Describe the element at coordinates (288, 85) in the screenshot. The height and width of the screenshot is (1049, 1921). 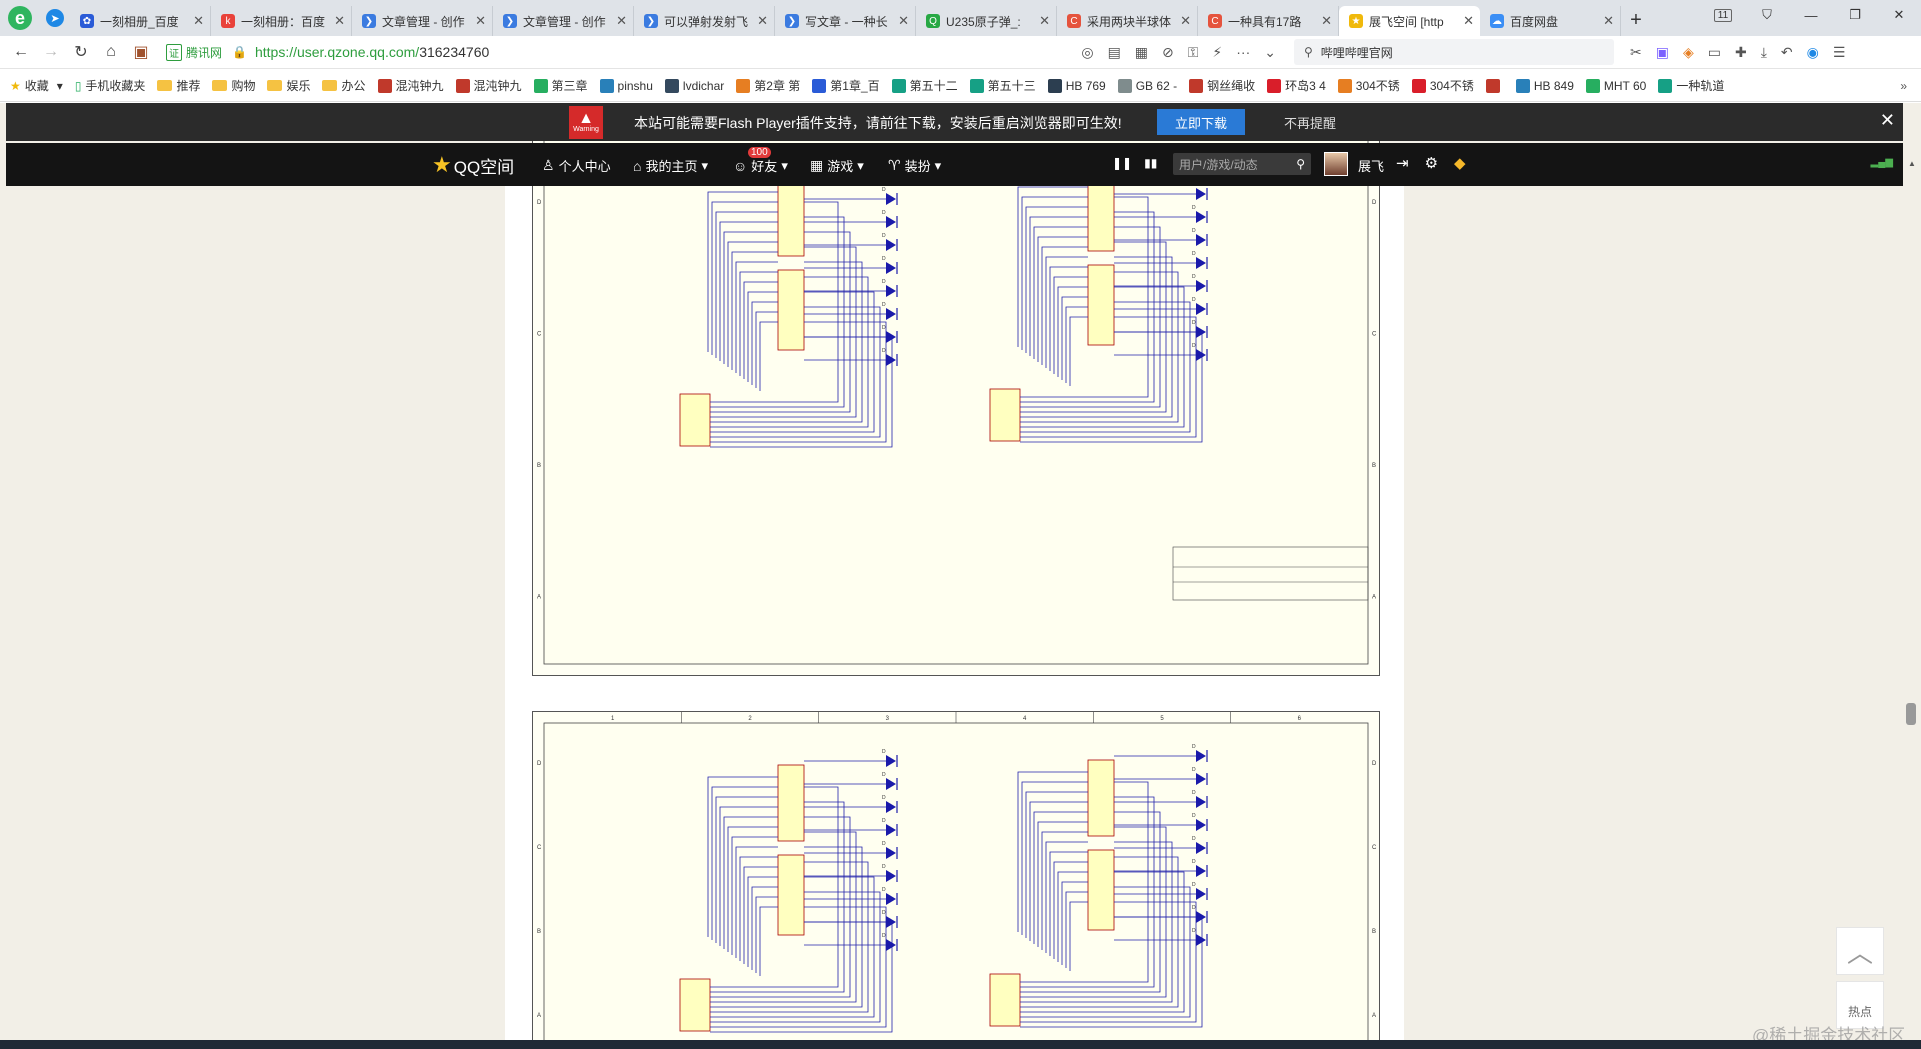
I see `bookmark-item: 娱乐` at that location.